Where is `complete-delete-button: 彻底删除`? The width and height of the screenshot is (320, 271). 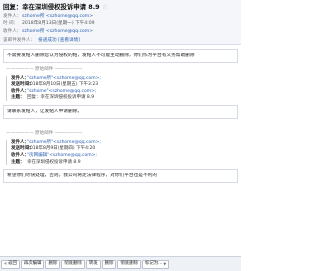
complete-delete-button: 彻底删除 is located at coordinates (73, 264).